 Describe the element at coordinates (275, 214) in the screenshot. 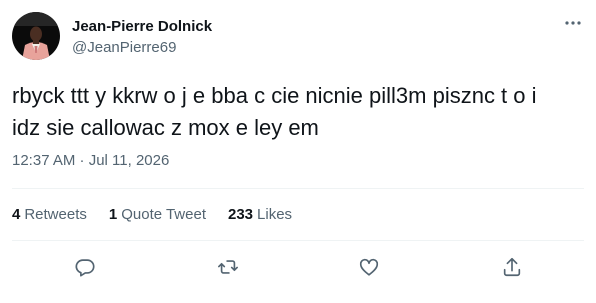

I see `likes-label: Likes` at that location.